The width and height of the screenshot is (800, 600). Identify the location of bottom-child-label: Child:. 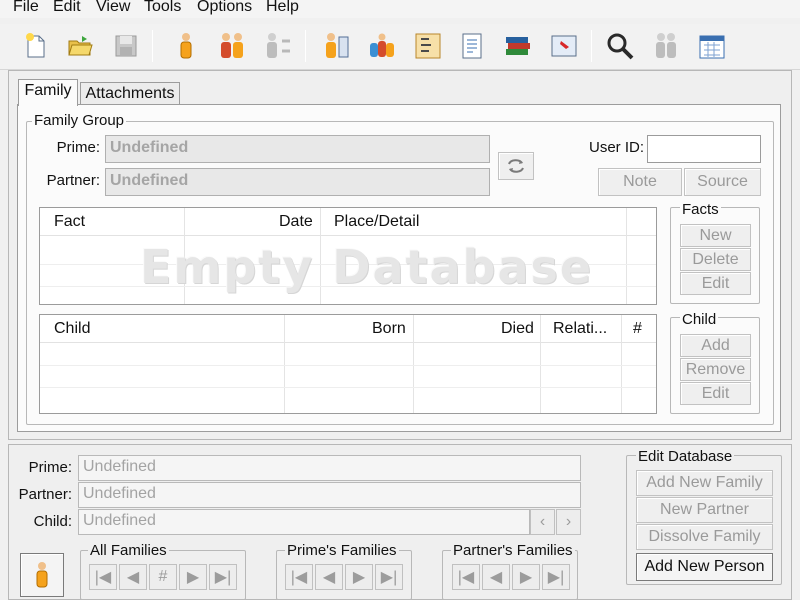
(52, 521).